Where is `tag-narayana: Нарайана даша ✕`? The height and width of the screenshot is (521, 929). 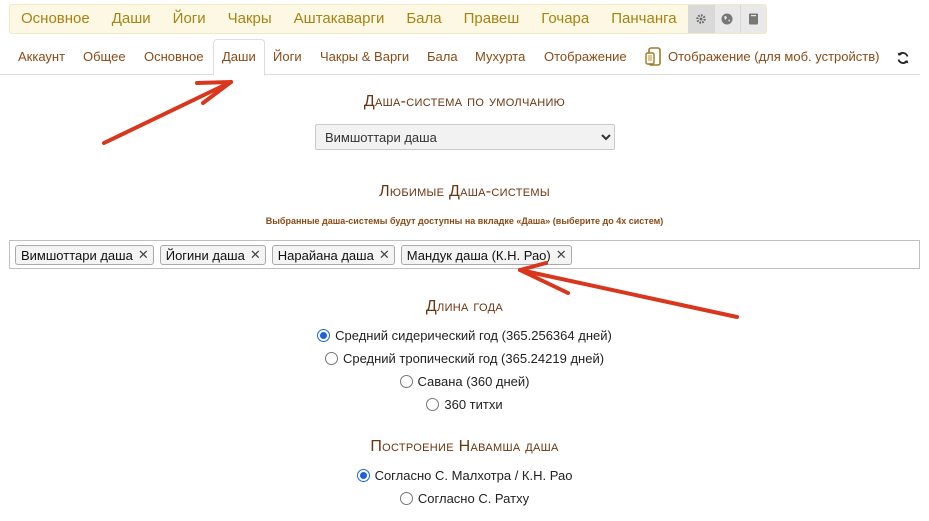 tag-narayana: Нарайана даша ✕ is located at coordinates (333, 255).